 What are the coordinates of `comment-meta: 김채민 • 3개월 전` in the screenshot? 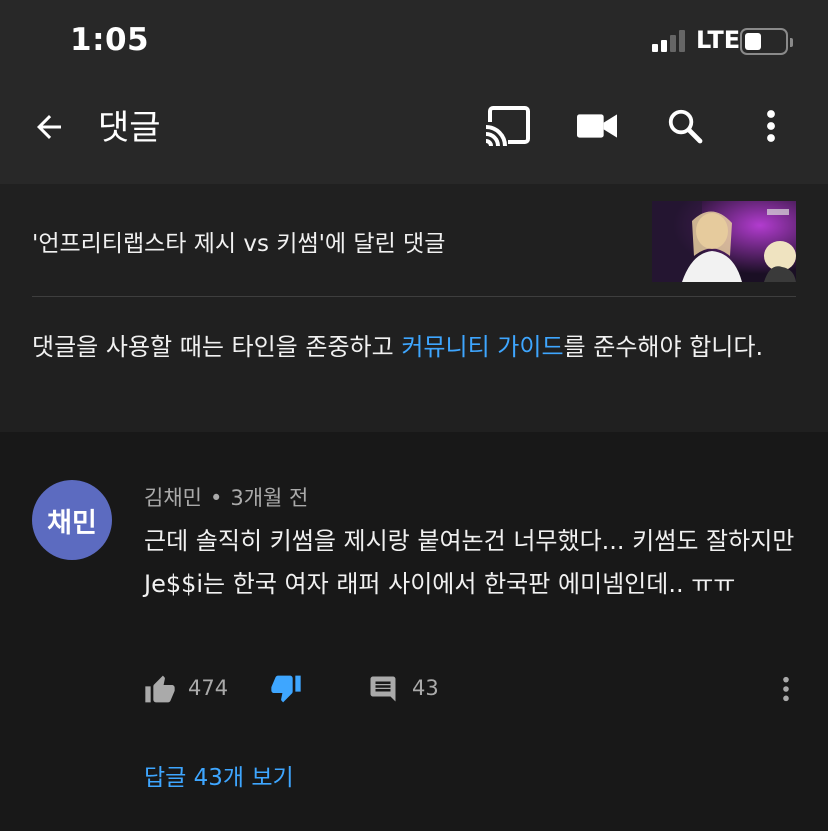 It's located at (226, 497).